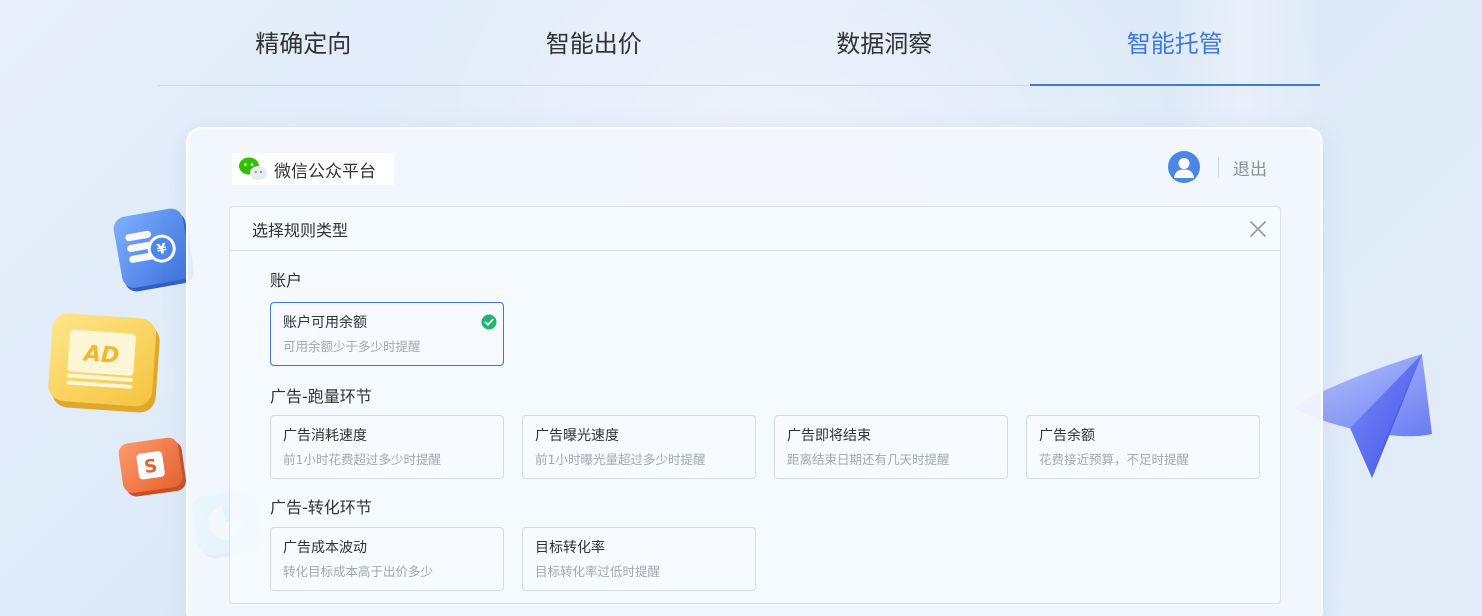 This screenshot has height=616, width=1482. I want to click on rule-card-spend-speed: 广告消耗速度 前1小时花费超过多少时提醒, so click(387, 447).